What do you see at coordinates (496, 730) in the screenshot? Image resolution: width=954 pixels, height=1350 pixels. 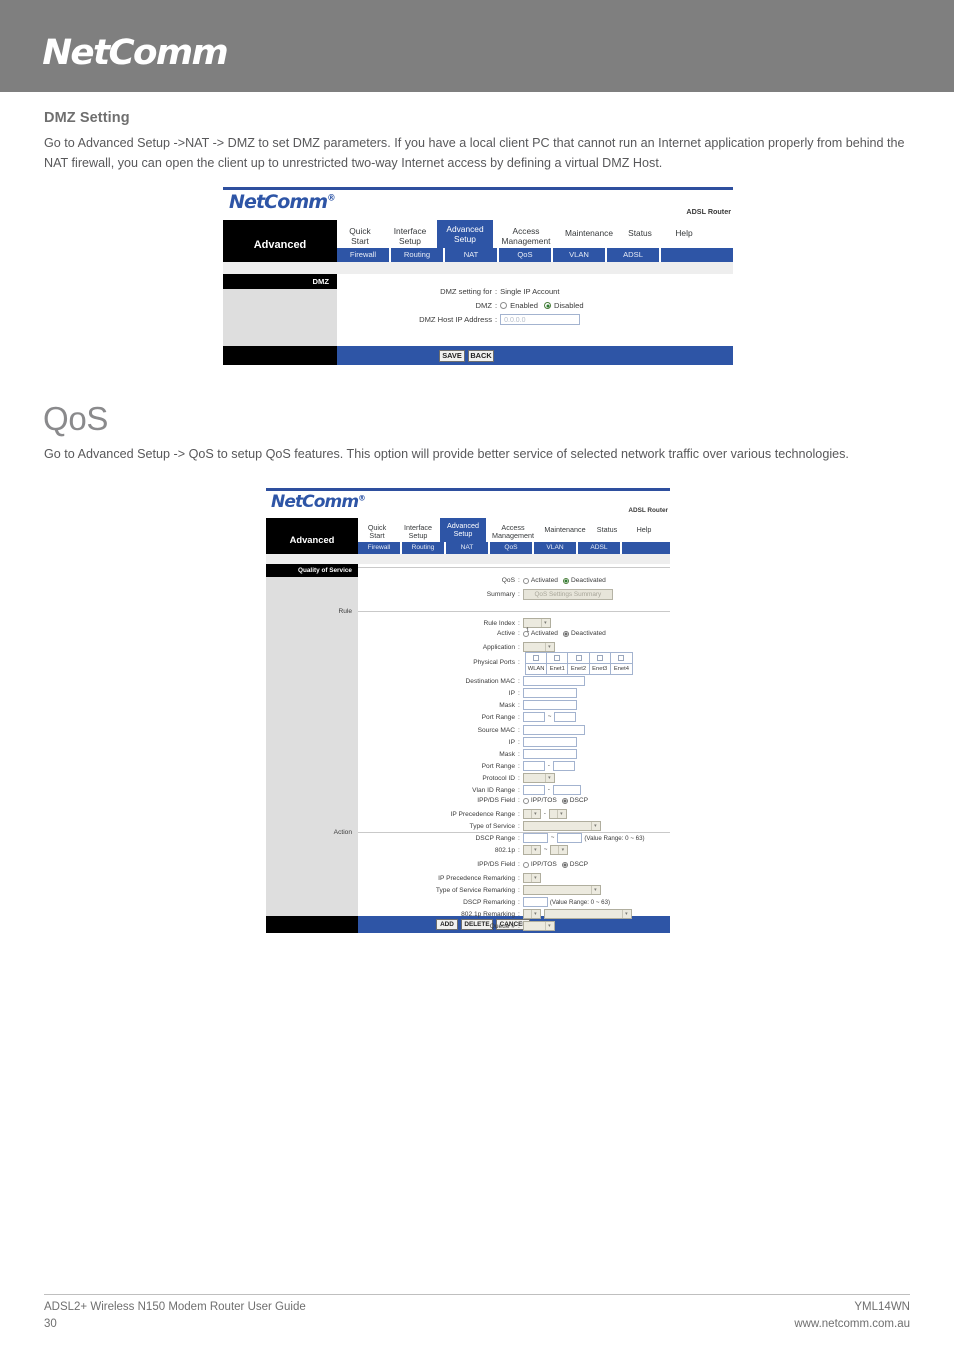 I see `source-mac-label: Source MAC` at bounding box center [496, 730].